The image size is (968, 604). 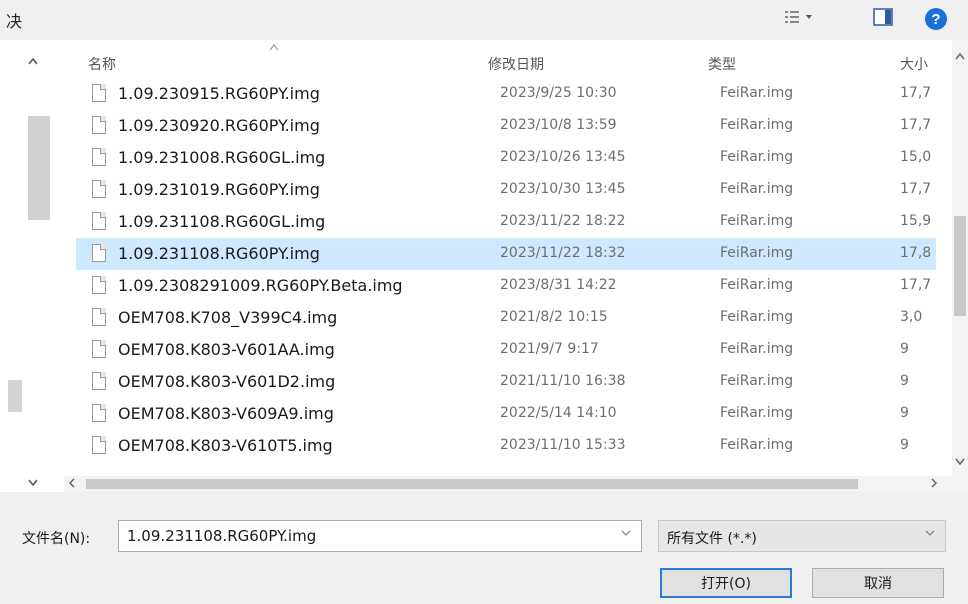 What do you see at coordinates (226, 413) in the screenshot?
I see `file-name: OEM708.K803-V609A9.img` at bounding box center [226, 413].